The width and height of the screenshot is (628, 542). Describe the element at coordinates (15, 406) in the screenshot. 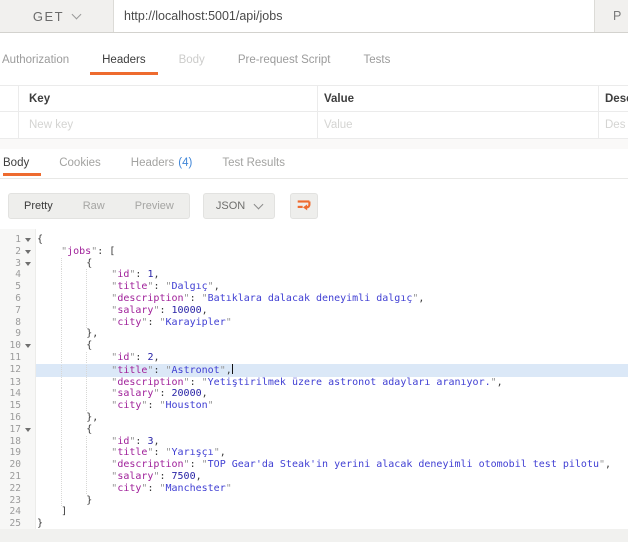

I see `line-number: 15` at that location.